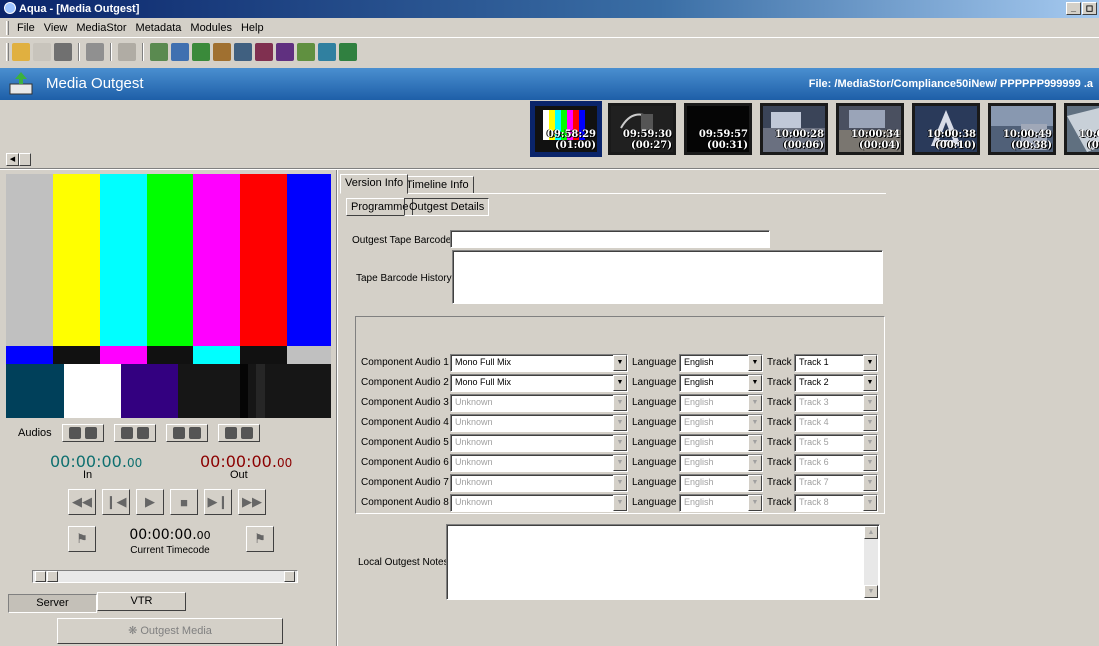  Describe the element at coordinates (25, 159) in the screenshot. I see `scroll-thumb` at that location.